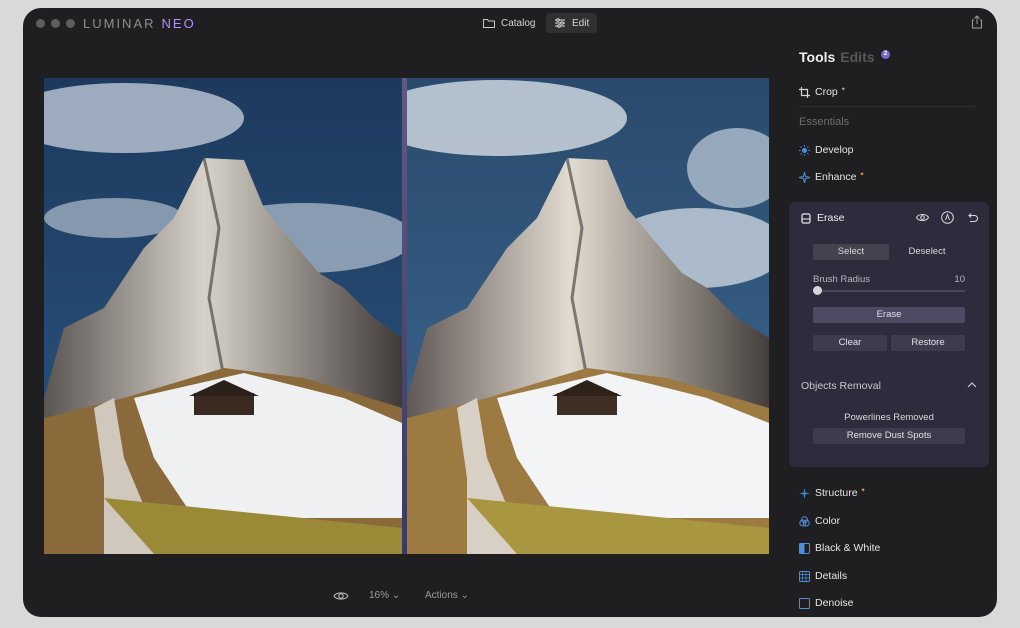  What do you see at coordinates (804, 576) in the screenshot?
I see `details-icon` at bounding box center [804, 576].